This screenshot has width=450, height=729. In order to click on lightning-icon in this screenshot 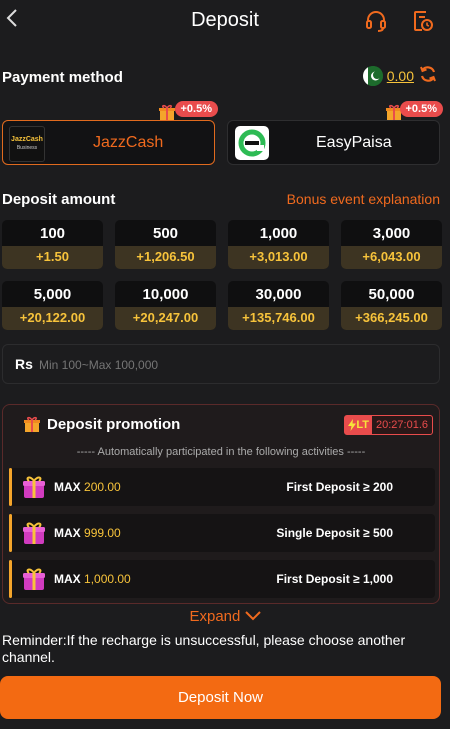, I will do `click(352, 425)`.